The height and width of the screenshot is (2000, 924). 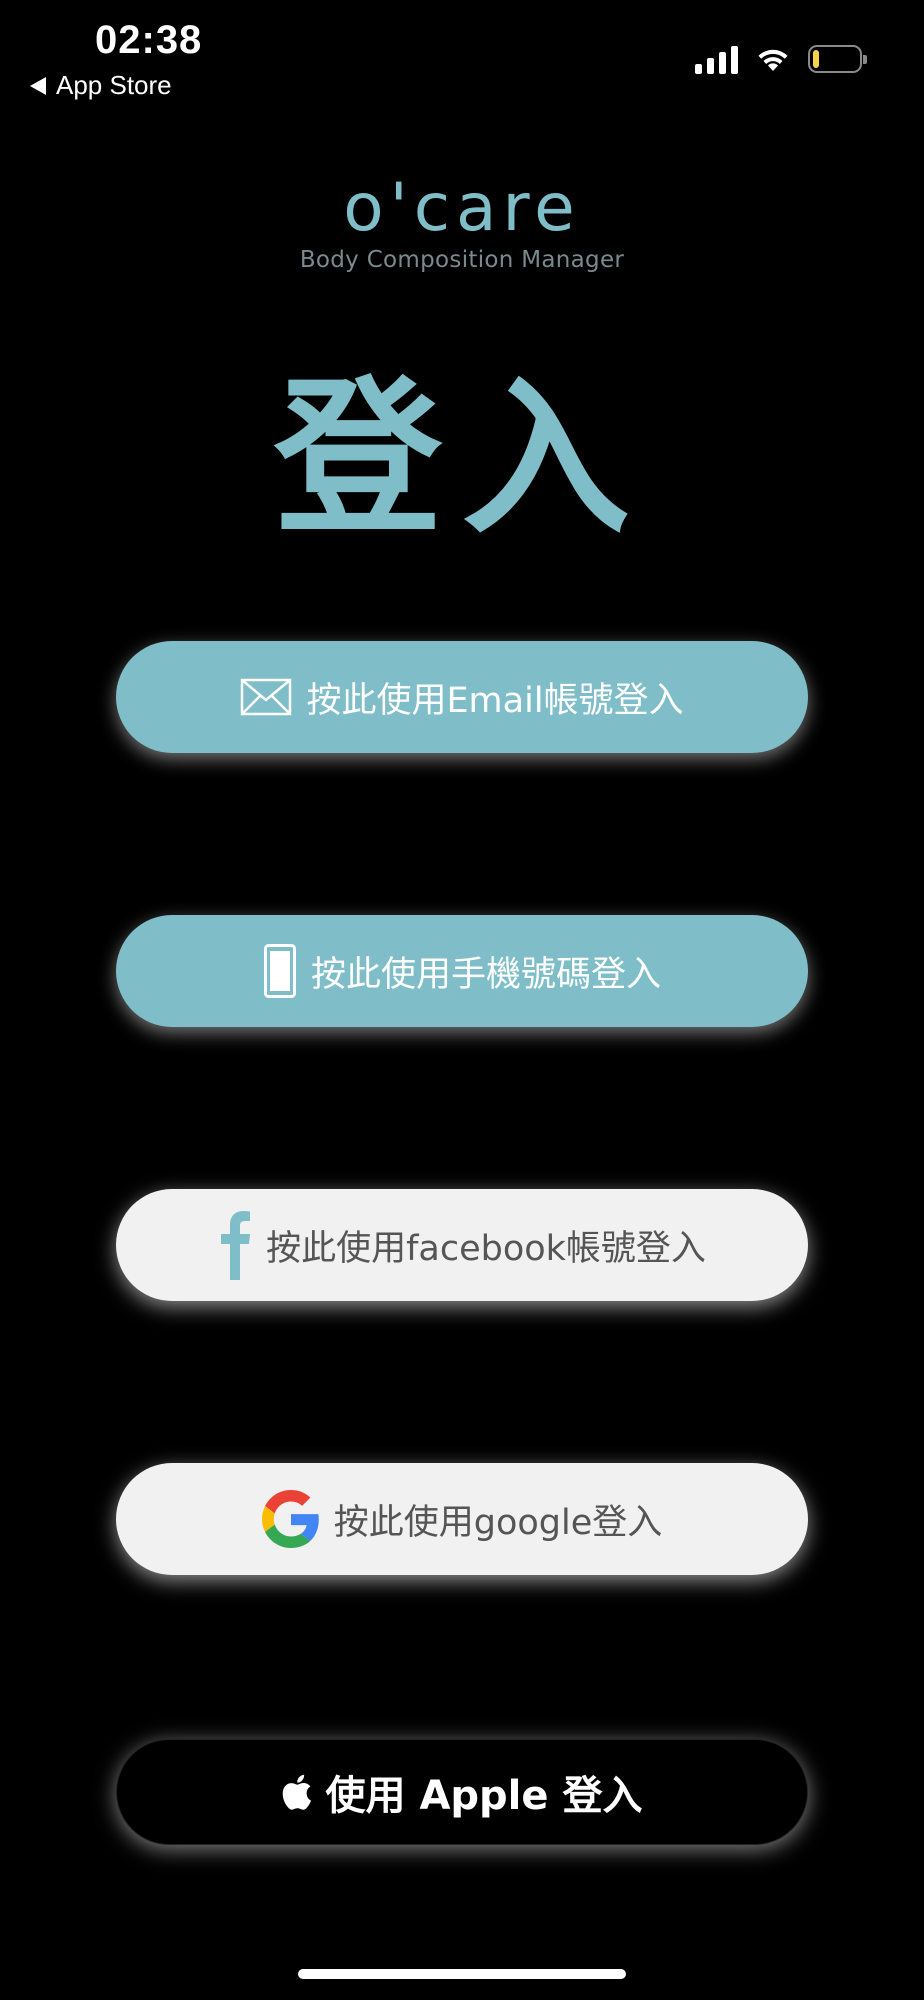 I want to click on home-indicator, so click(x=462, y=1974).